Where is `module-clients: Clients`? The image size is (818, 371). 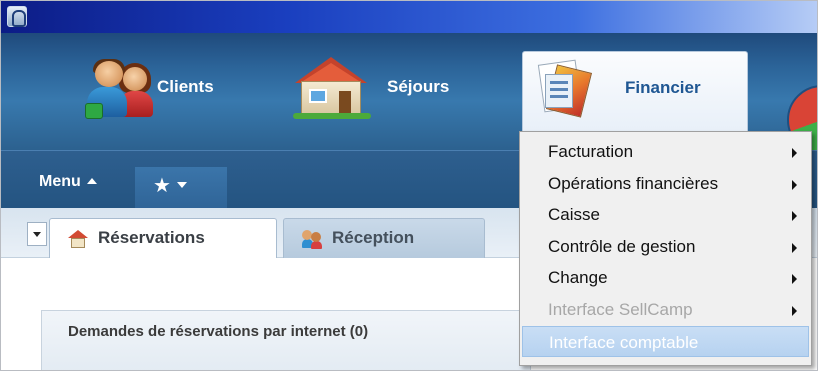 module-clients: Clients is located at coordinates (141, 88).